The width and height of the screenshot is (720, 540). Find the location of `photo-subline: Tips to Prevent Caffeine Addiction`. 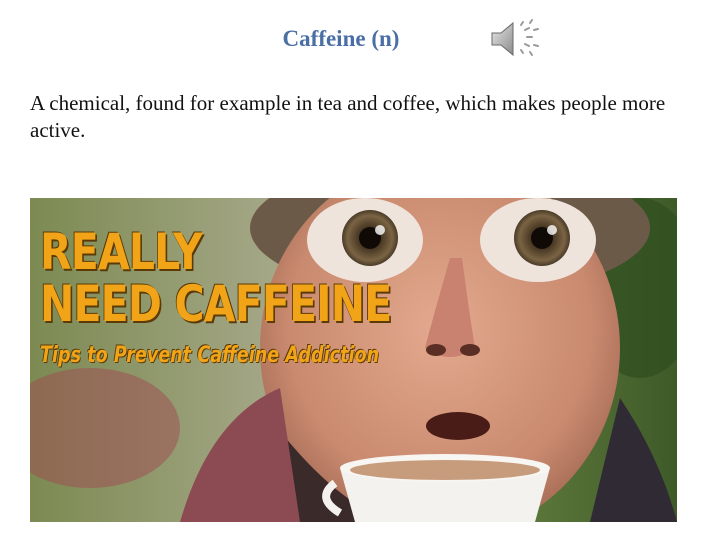

photo-subline: Tips to Prevent Caffeine Addiction is located at coordinates (210, 355).